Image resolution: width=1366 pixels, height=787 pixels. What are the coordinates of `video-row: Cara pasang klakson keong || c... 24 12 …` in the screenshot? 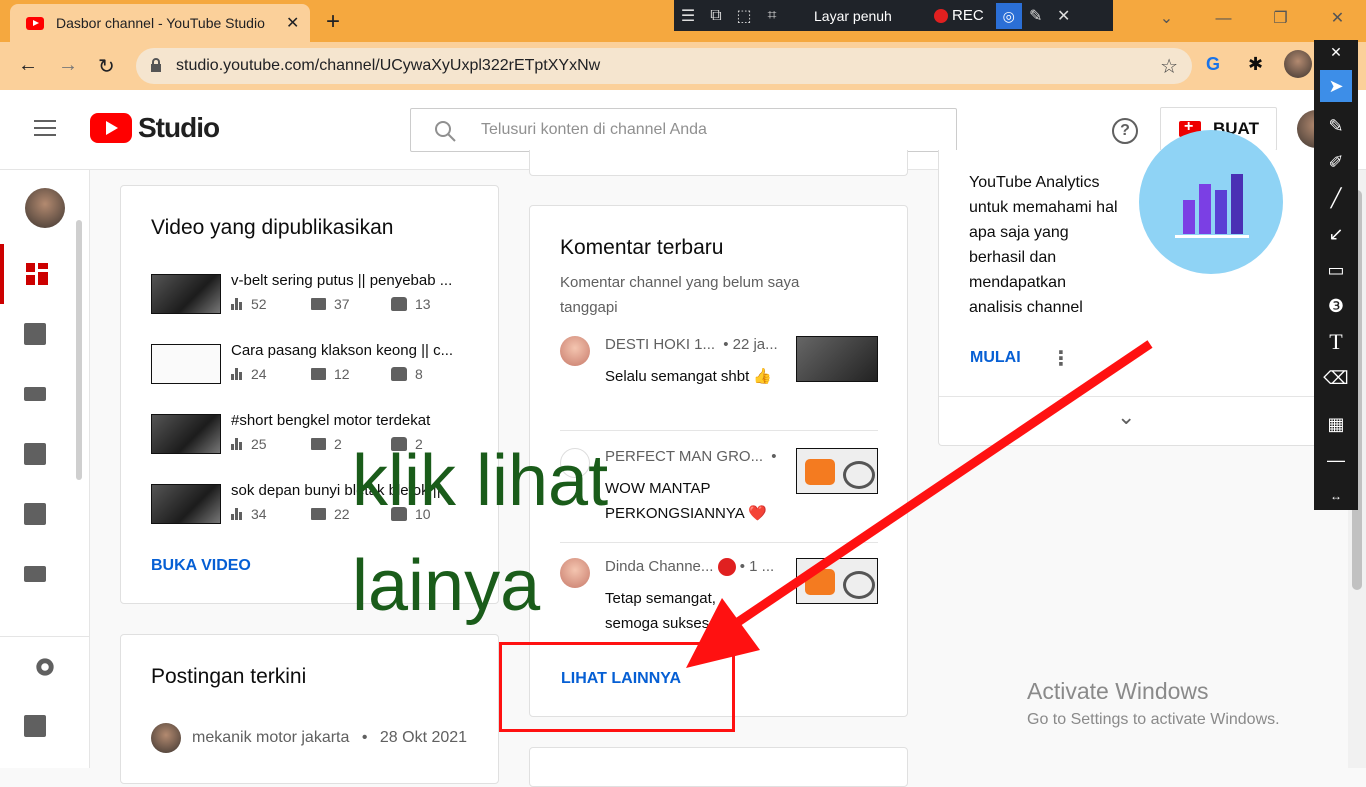 It's located at (316, 364).